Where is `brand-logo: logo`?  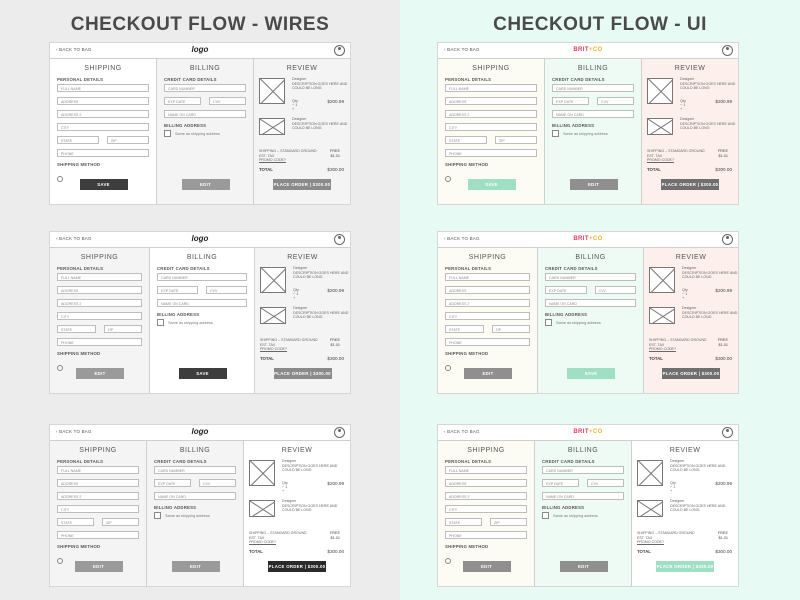 brand-logo: logo is located at coordinates (200, 49).